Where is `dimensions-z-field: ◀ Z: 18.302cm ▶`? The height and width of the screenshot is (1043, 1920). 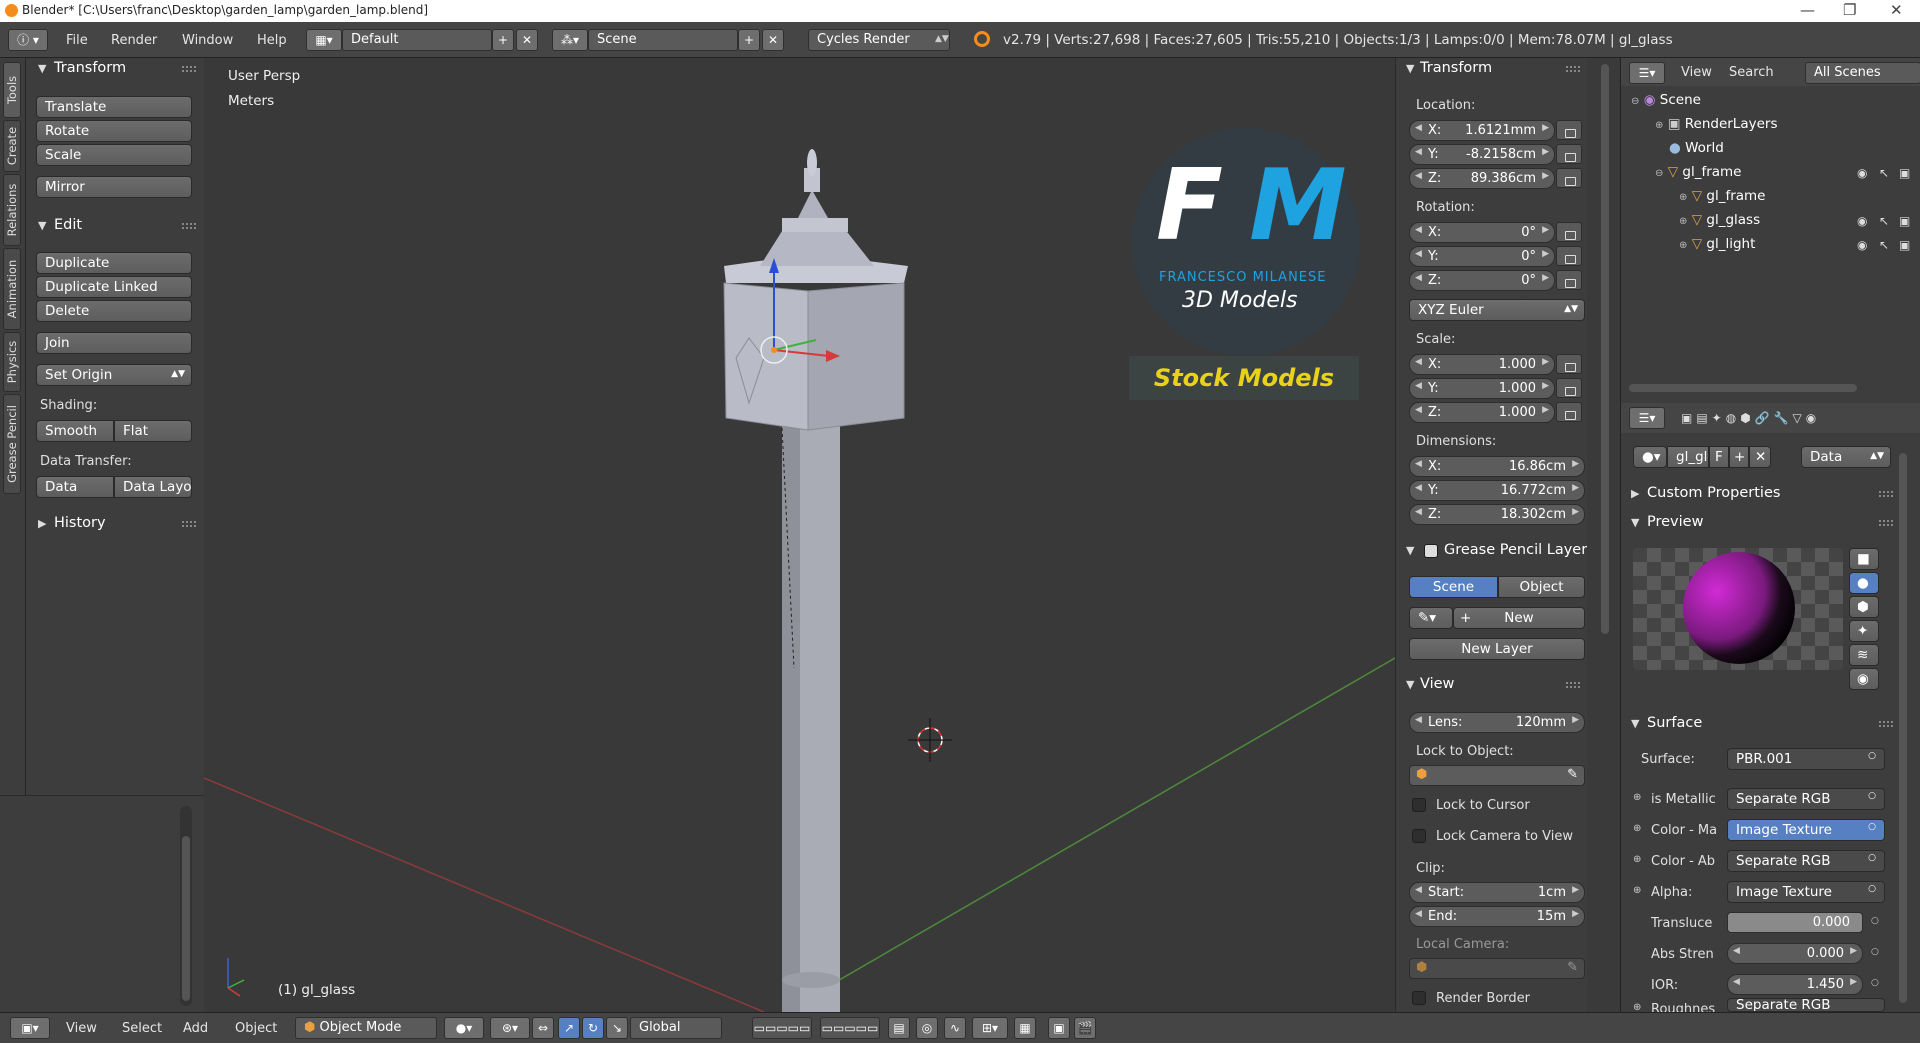 dimensions-z-field: ◀ Z: 18.302cm ▶ is located at coordinates (1497, 514).